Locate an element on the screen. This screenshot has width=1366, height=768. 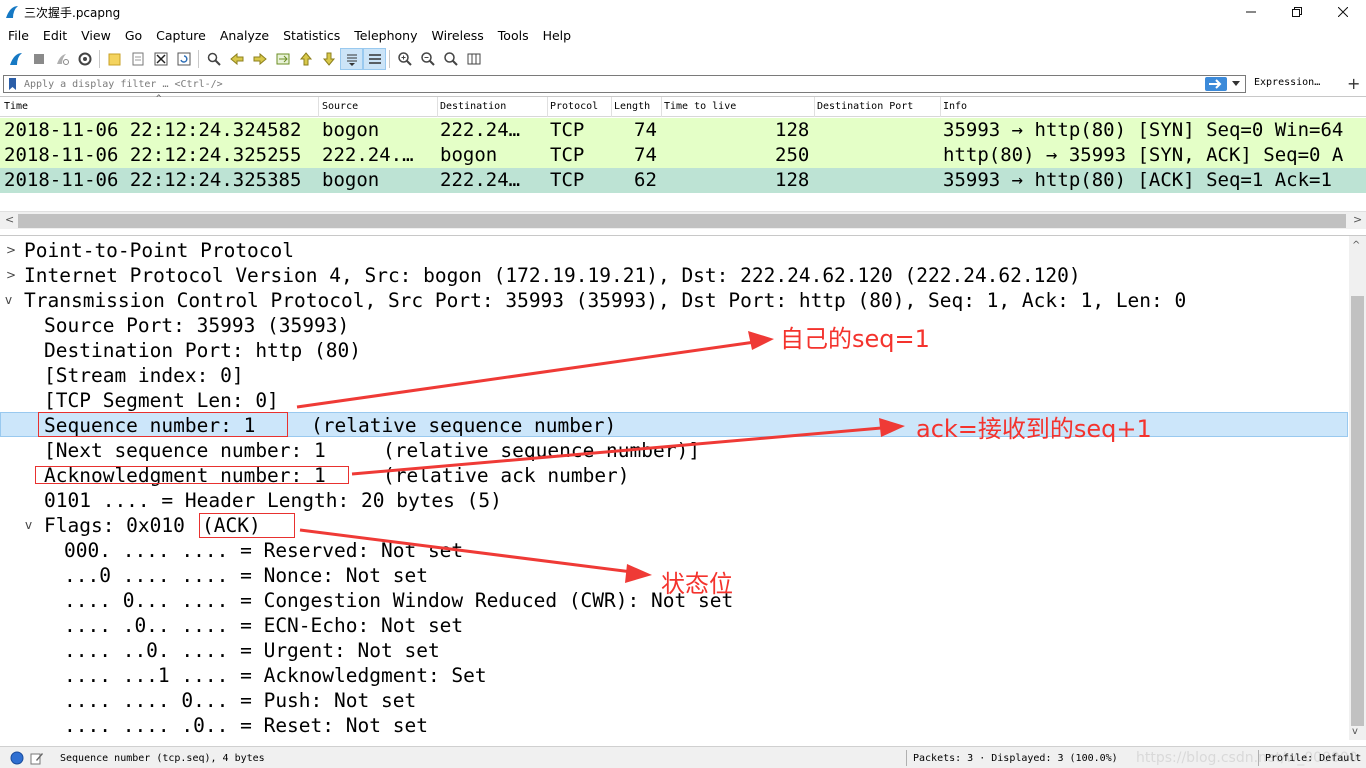
reload-file-button is located at coordinates (183, 59).